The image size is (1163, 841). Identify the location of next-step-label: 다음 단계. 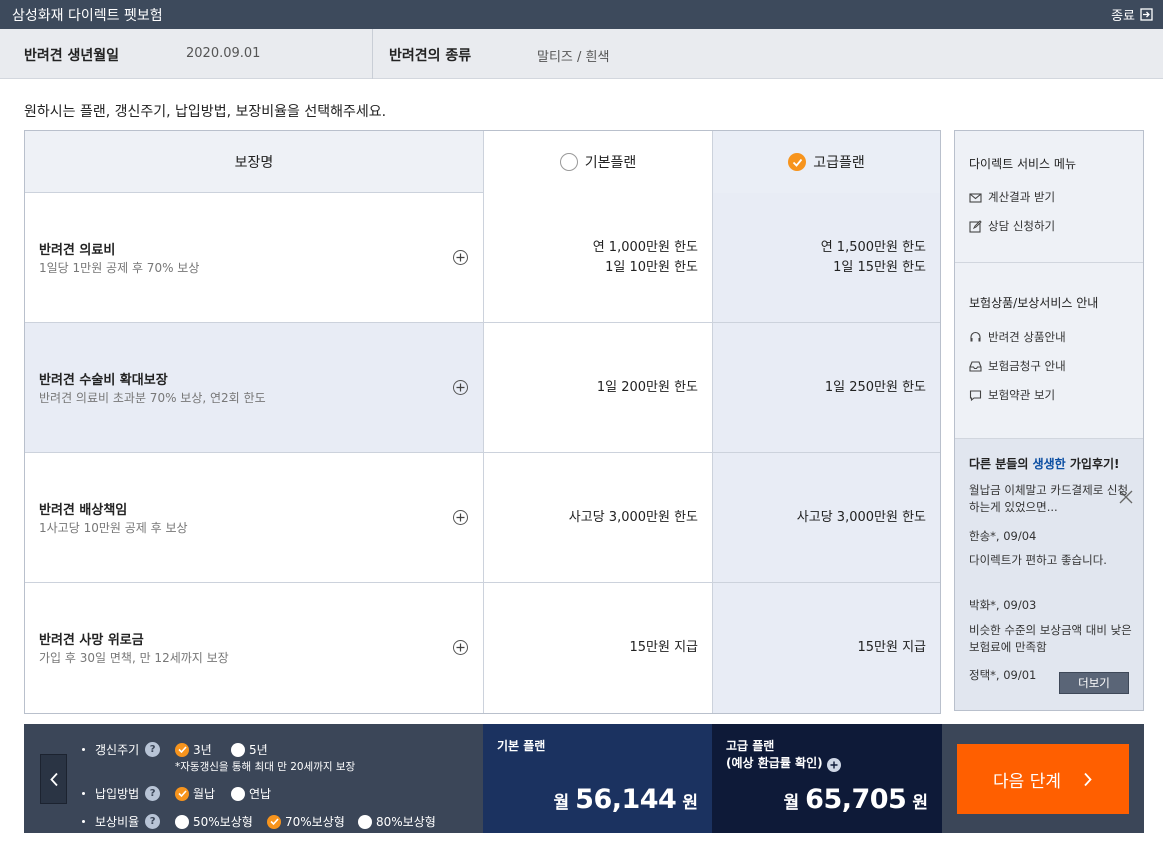
(1027, 781).